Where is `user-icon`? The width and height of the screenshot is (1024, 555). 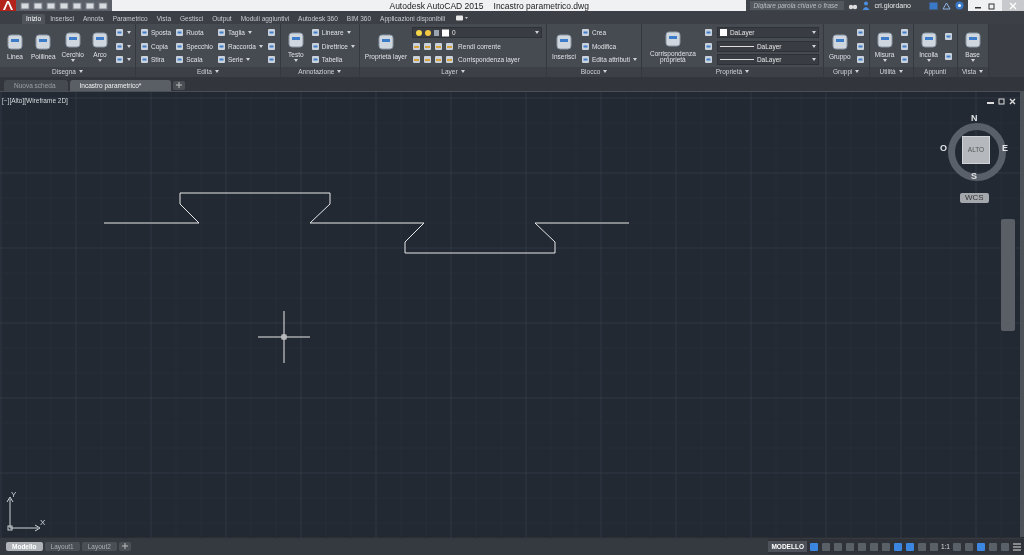 user-icon is located at coordinates (866, 5).